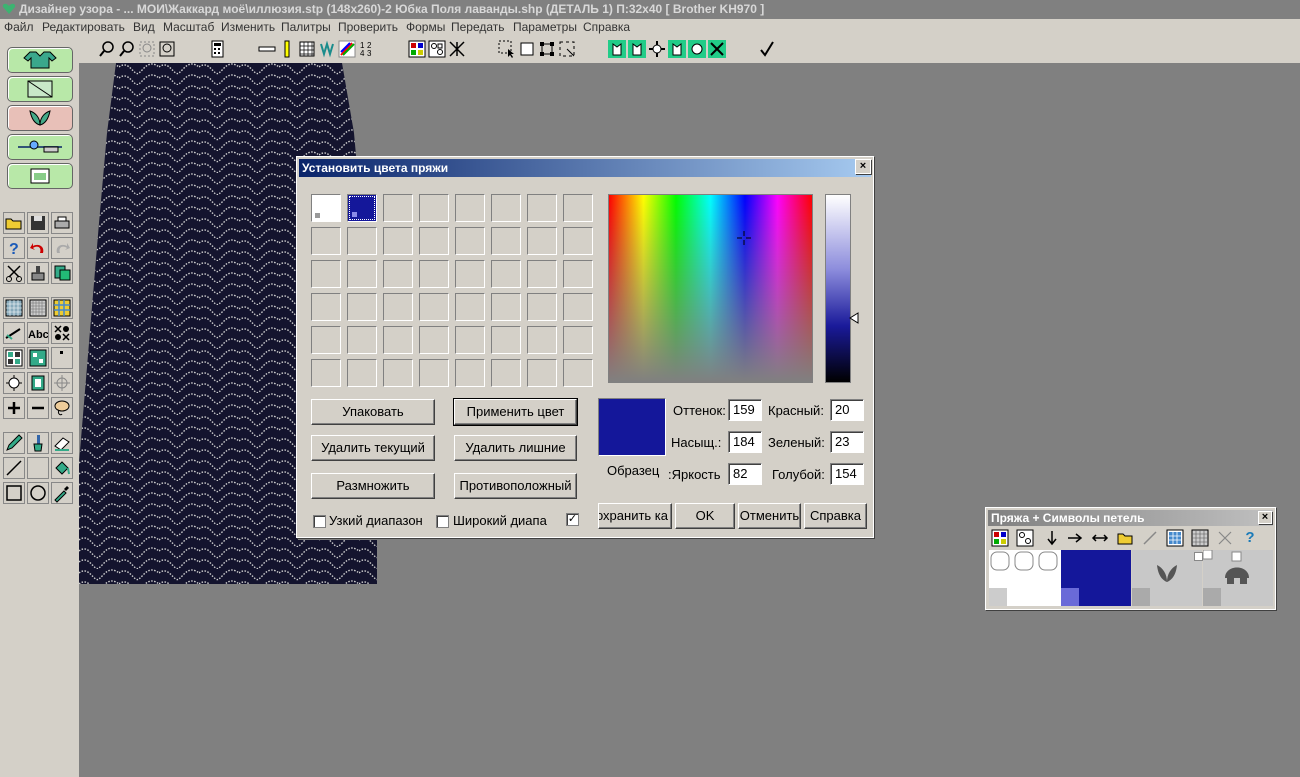  I want to click on fine-grid-tool, so click(38, 308).